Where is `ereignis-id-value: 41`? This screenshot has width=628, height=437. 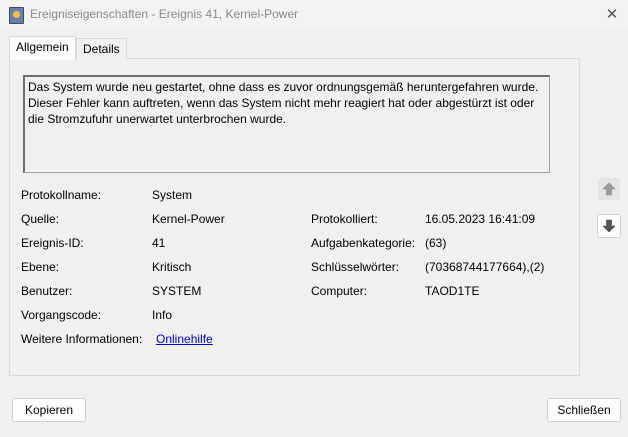
ereignis-id-value: 41 is located at coordinates (159, 243).